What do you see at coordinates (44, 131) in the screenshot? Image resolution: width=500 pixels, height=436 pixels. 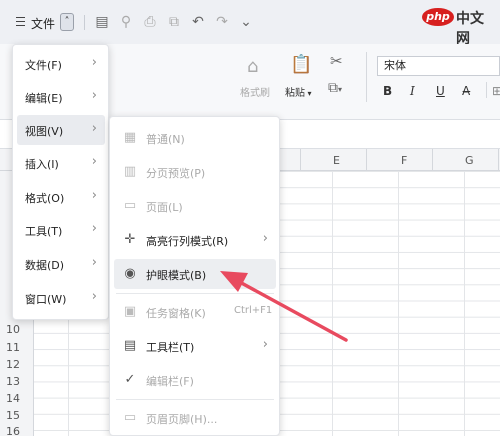 I see `menu-item-label: 视图(V)` at bounding box center [44, 131].